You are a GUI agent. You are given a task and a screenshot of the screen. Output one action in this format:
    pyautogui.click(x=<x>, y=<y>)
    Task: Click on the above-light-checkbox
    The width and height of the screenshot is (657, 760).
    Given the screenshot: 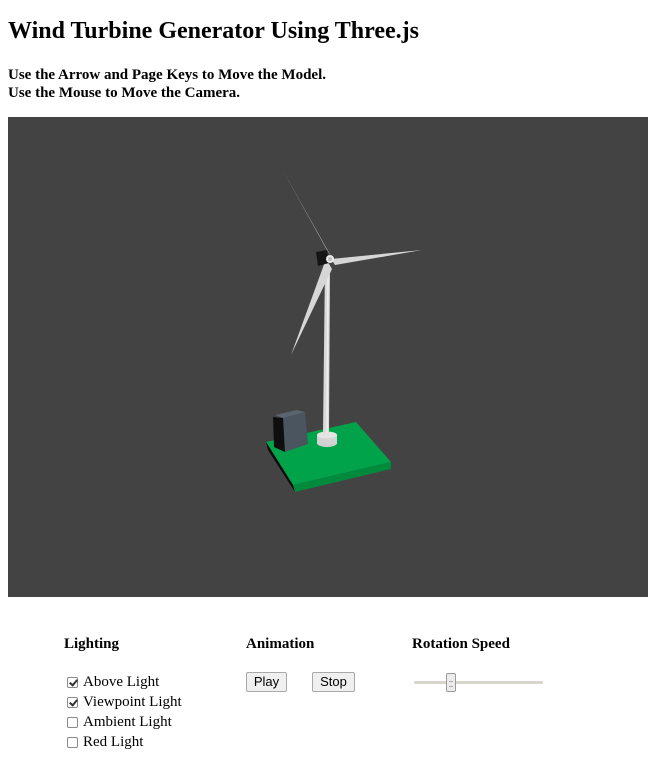 What is the action you would take?
    pyautogui.click(x=72, y=682)
    